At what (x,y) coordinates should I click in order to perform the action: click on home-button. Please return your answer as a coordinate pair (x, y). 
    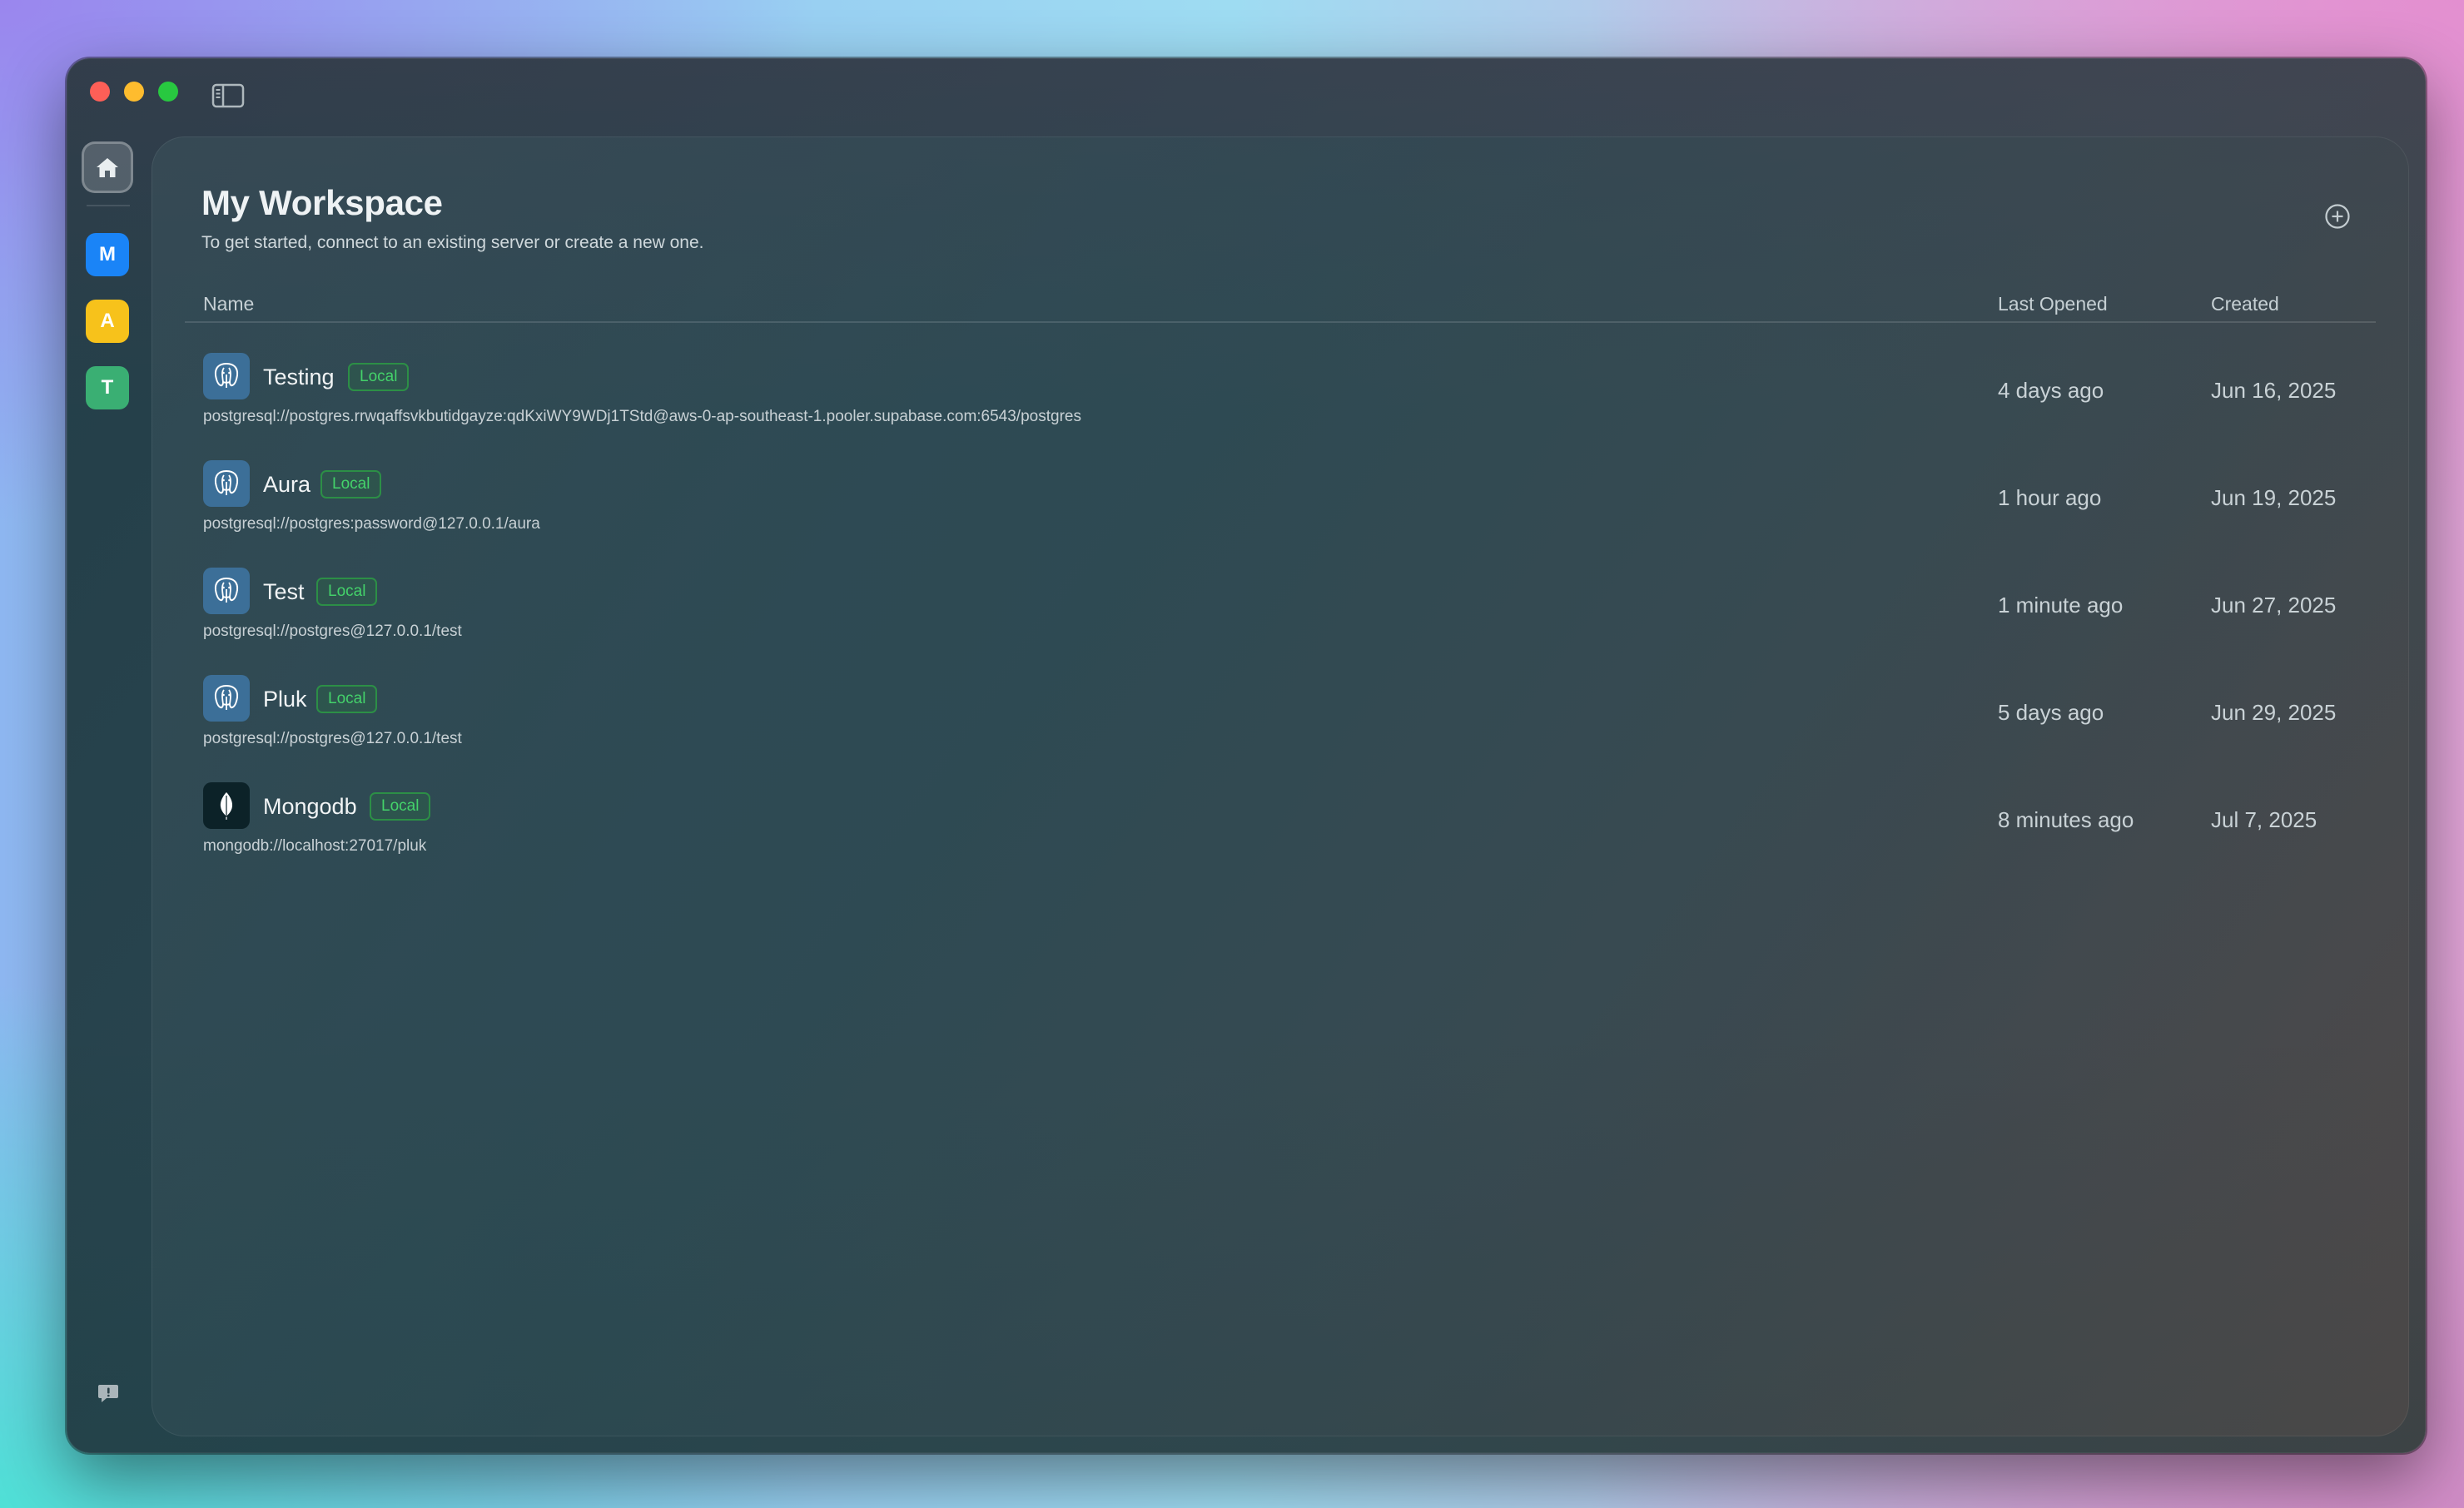
    Looking at the image, I should click on (108, 167).